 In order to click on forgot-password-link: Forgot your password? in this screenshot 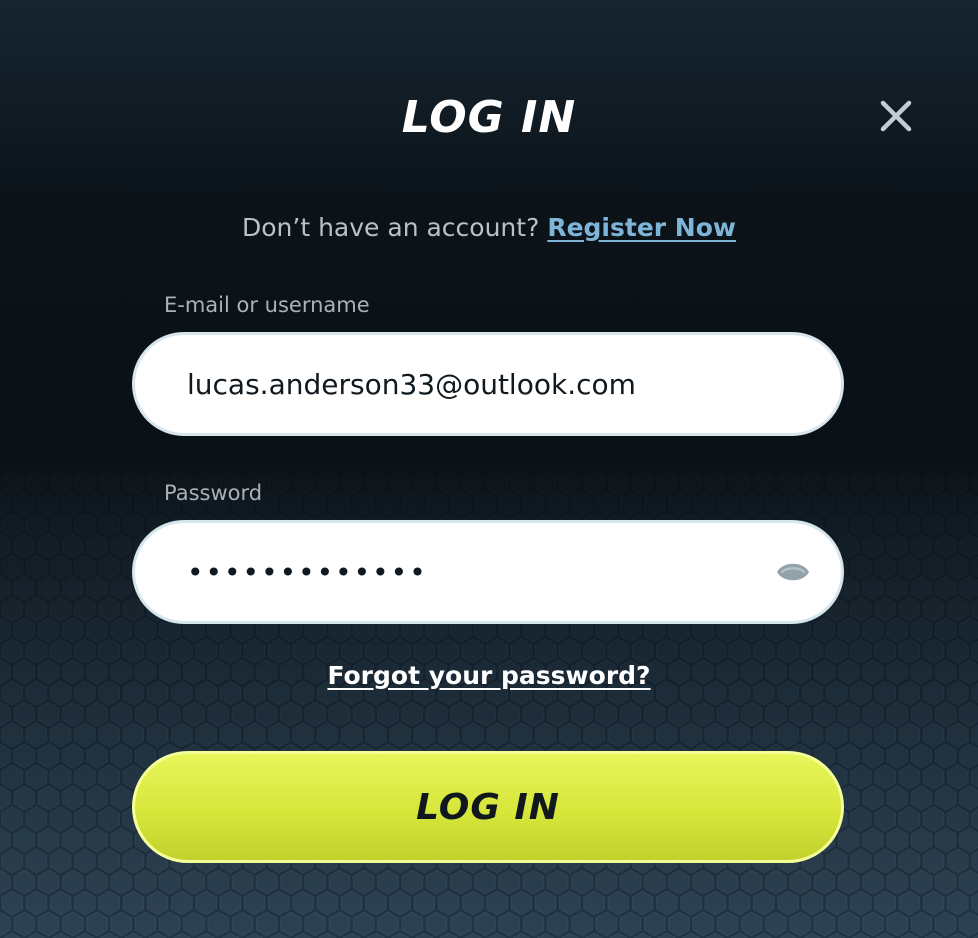, I will do `click(489, 676)`.